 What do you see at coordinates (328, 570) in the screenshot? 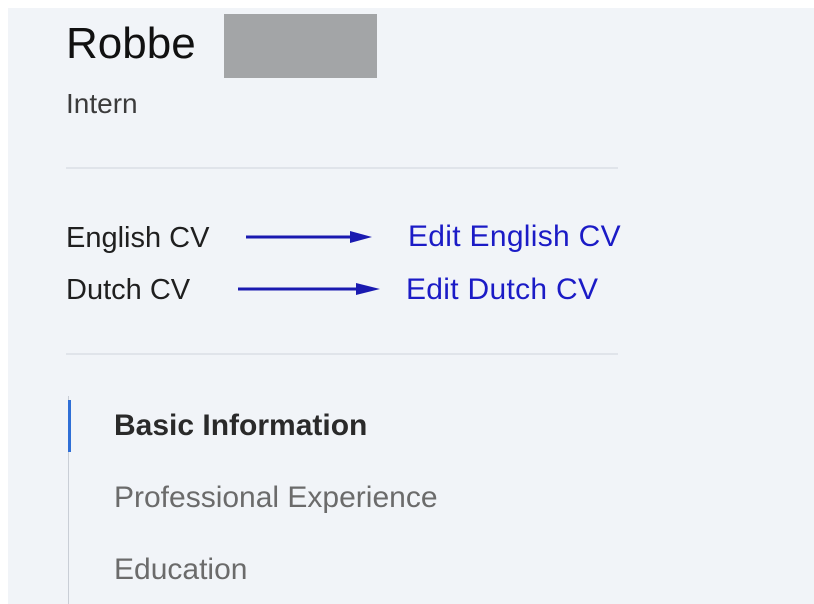
I see `nav-item-education: Education` at bounding box center [328, 570].